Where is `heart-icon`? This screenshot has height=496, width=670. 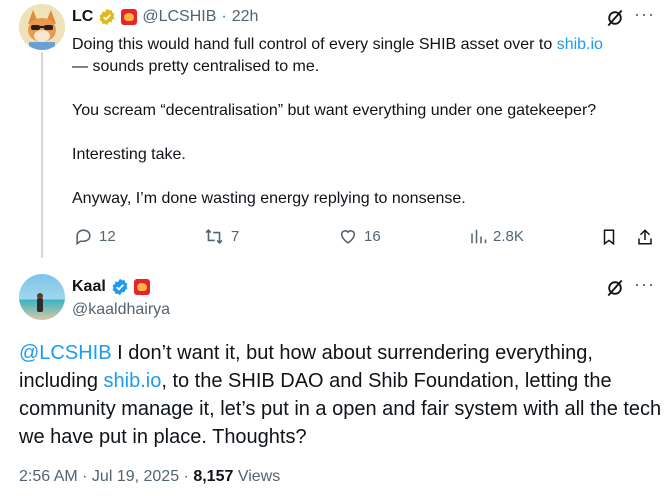 heart-icon is located at coordinates (348, 237).